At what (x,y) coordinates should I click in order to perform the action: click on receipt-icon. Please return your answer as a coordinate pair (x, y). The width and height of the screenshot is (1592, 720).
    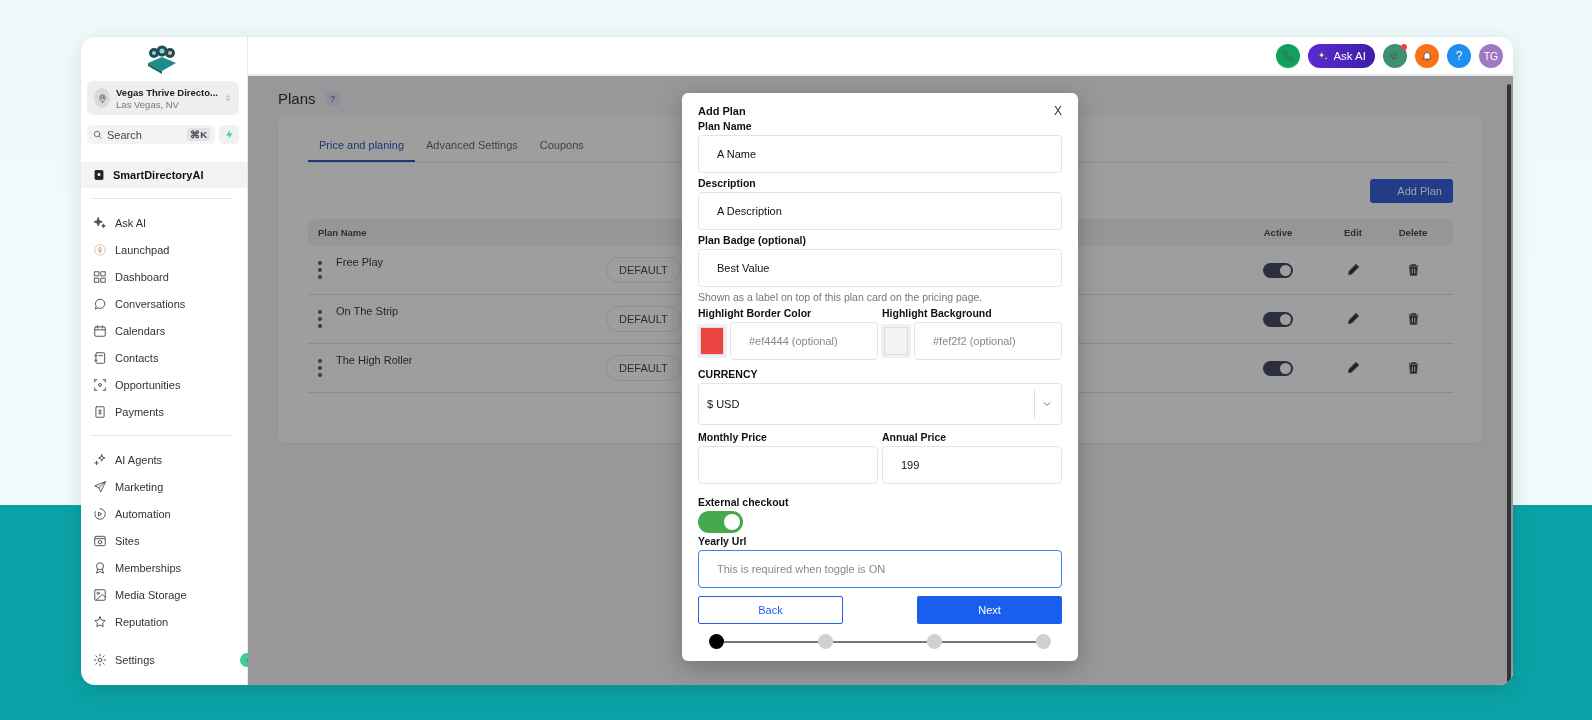
    Looking at the image, I should click on (100, 411).